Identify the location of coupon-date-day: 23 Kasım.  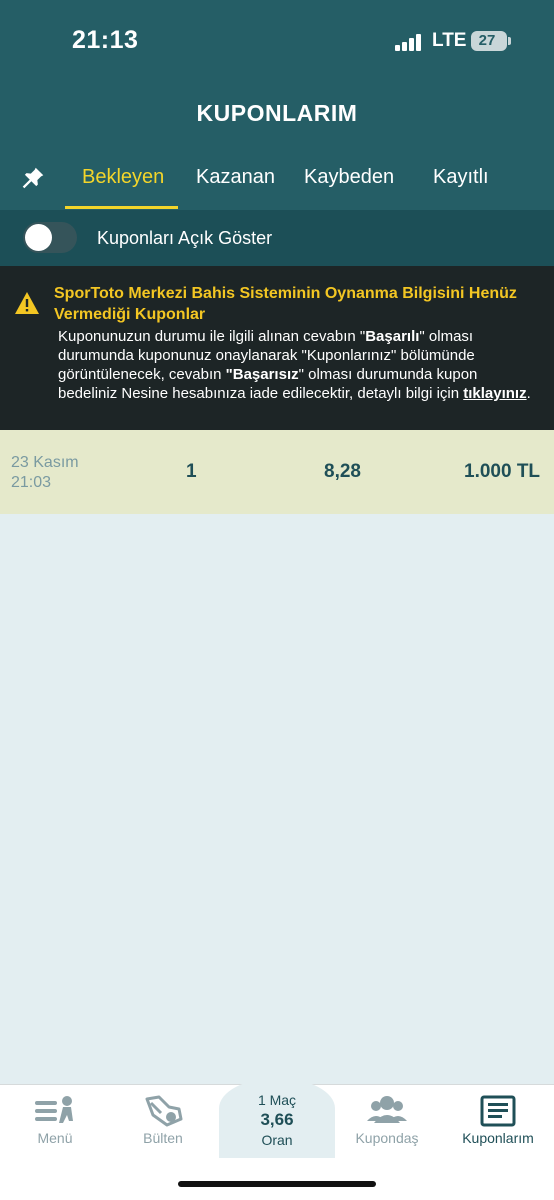
(45, 462).